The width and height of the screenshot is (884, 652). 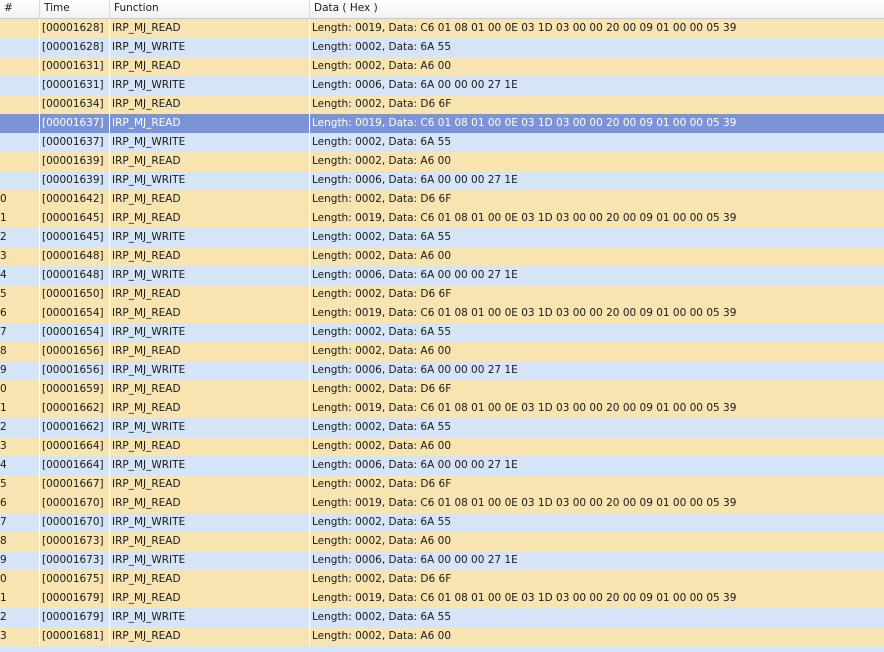 I want to click on row-number-cell: 7, so click(x=20, y=522).